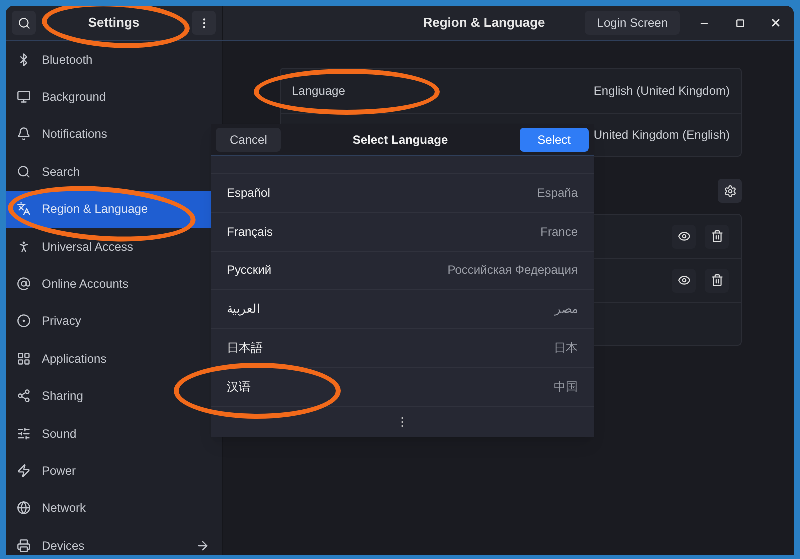  What do you see at coordinates (114, 541) in the screenshot?
I see `sidebar-item: Devices` at bounding box center [114, 541].